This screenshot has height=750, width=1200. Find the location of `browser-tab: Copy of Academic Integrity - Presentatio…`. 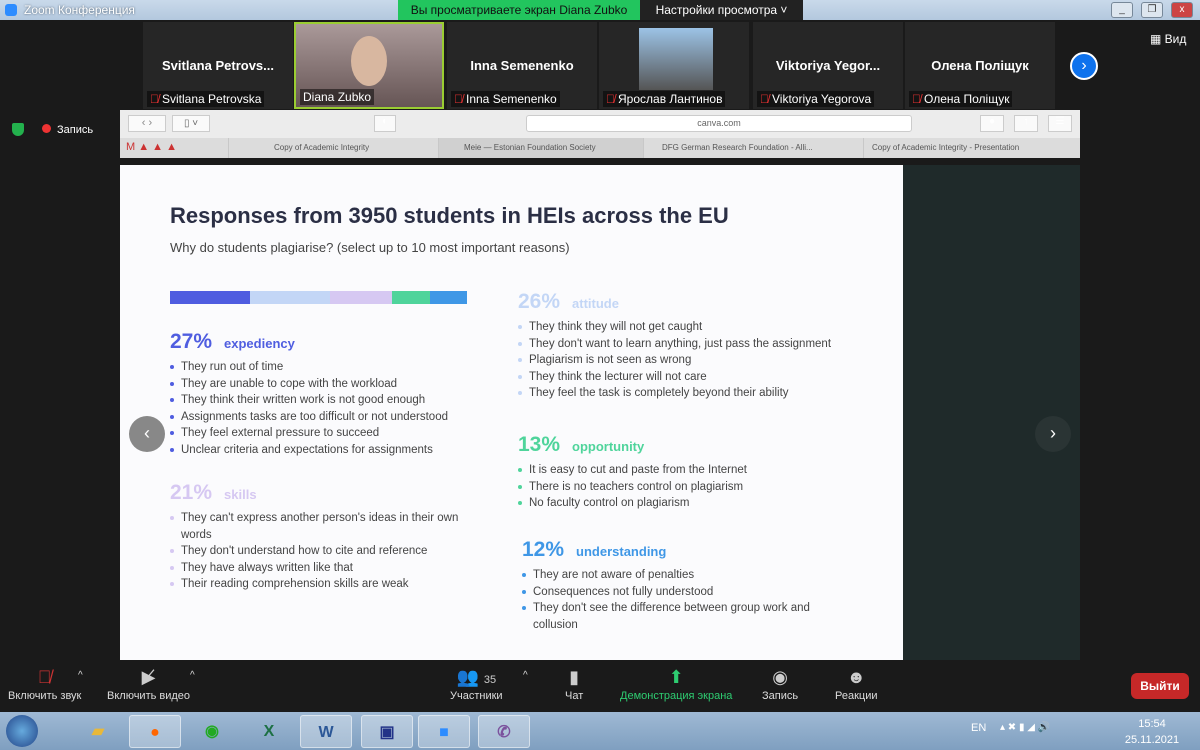

browser-tab: Copy of Academic Integrity - Presentatio… is located at coordinates (963, 148).